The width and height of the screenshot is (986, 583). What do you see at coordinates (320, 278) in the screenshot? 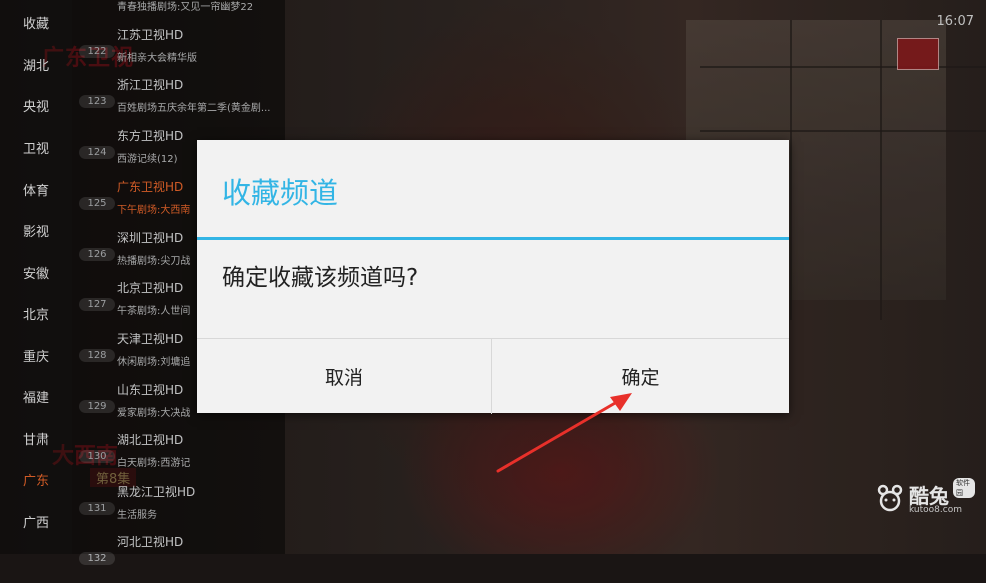
I see `dialog-message: 确定收藏该频道吗?` at bounding box center [320, 278].